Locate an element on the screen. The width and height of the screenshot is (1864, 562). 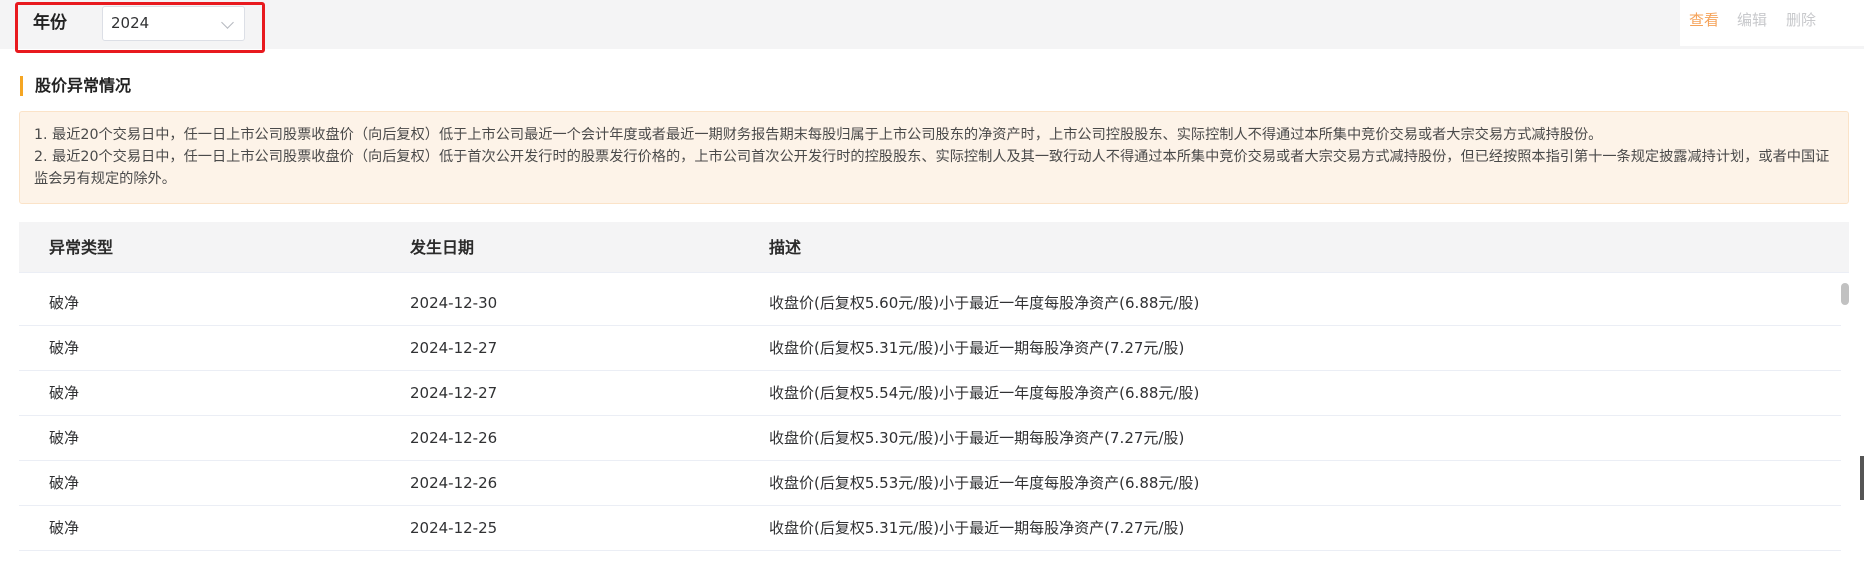
filter-bar: 年份 2024 查看 编辑 删除 is located at coordinates (932, 26).